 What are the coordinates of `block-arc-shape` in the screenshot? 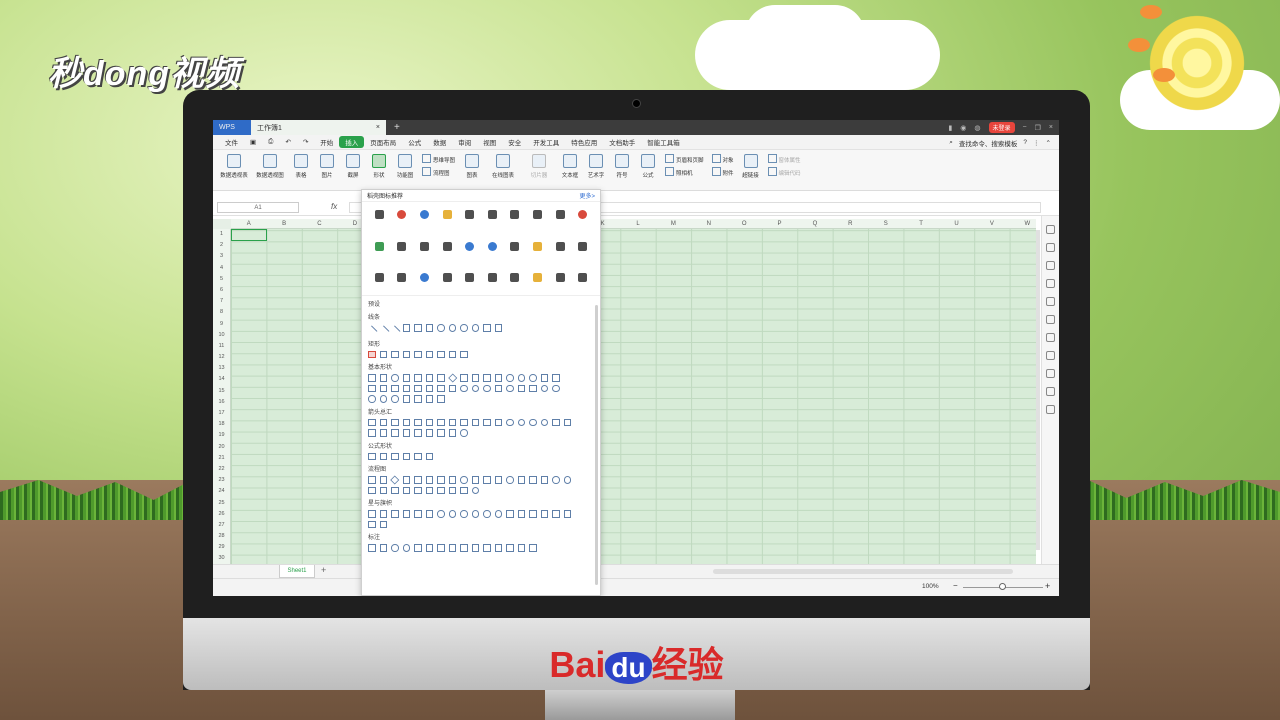 It's located at (487, 388).